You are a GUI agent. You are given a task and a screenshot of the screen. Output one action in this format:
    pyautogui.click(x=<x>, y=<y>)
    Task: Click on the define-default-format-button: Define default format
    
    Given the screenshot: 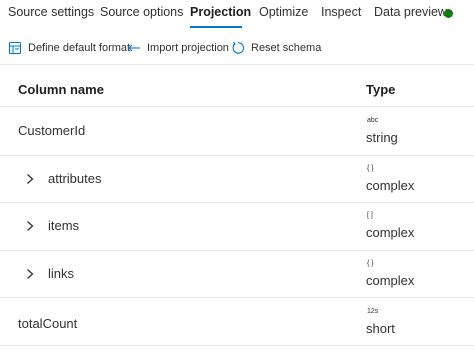 What is the action you would take?
    pyautogui.click(x=69, y=48)
    